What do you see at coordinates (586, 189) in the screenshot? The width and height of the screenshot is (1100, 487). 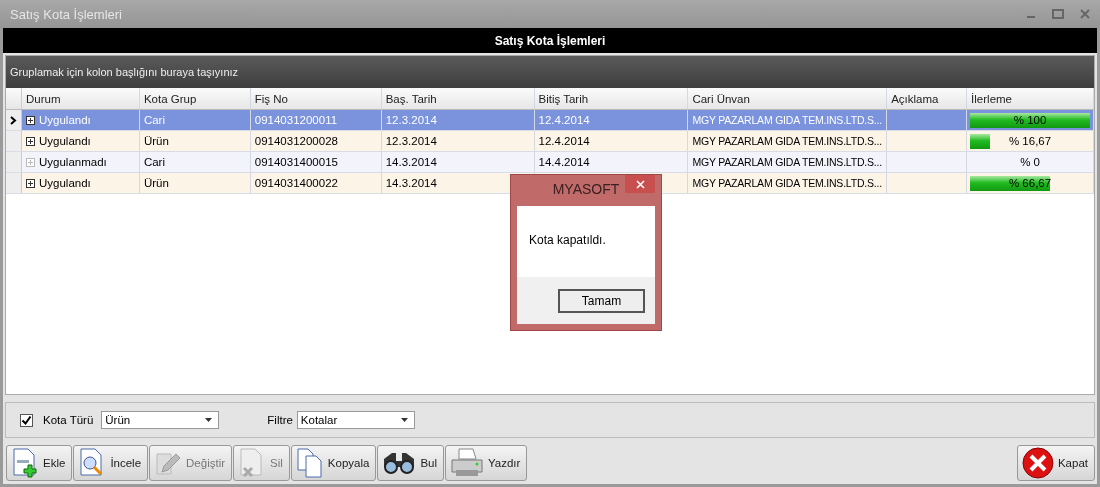 I see `dialog-title: MYASOFT` at bounding box center [586, 189].